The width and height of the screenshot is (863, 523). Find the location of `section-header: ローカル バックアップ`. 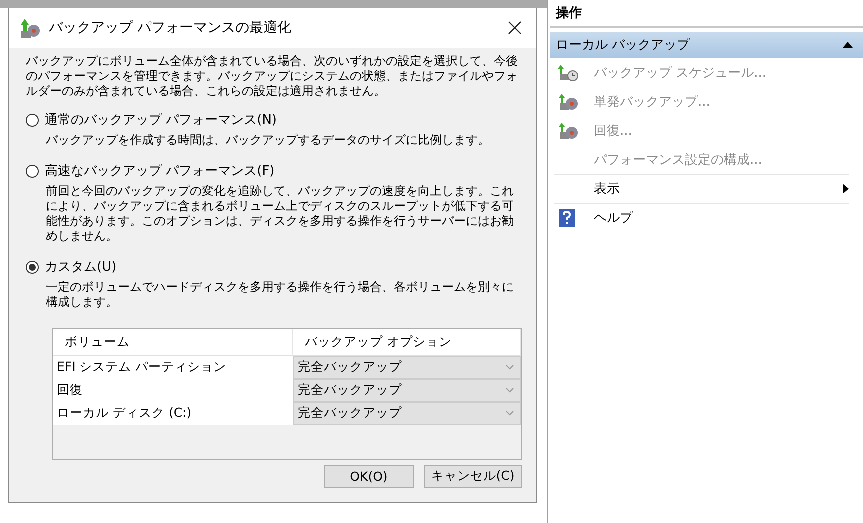

section-header: ローカル バックアップ is located at coordinates (706, 45).